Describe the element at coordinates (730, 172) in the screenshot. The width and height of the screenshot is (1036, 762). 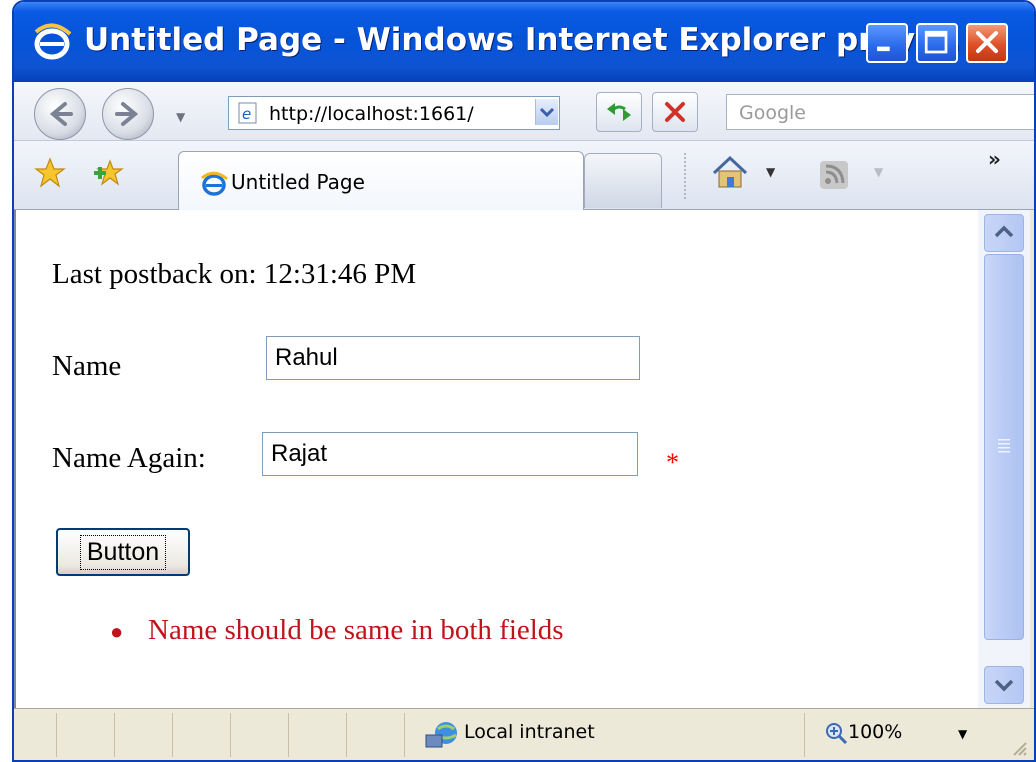
I see `home-icon` at that location.